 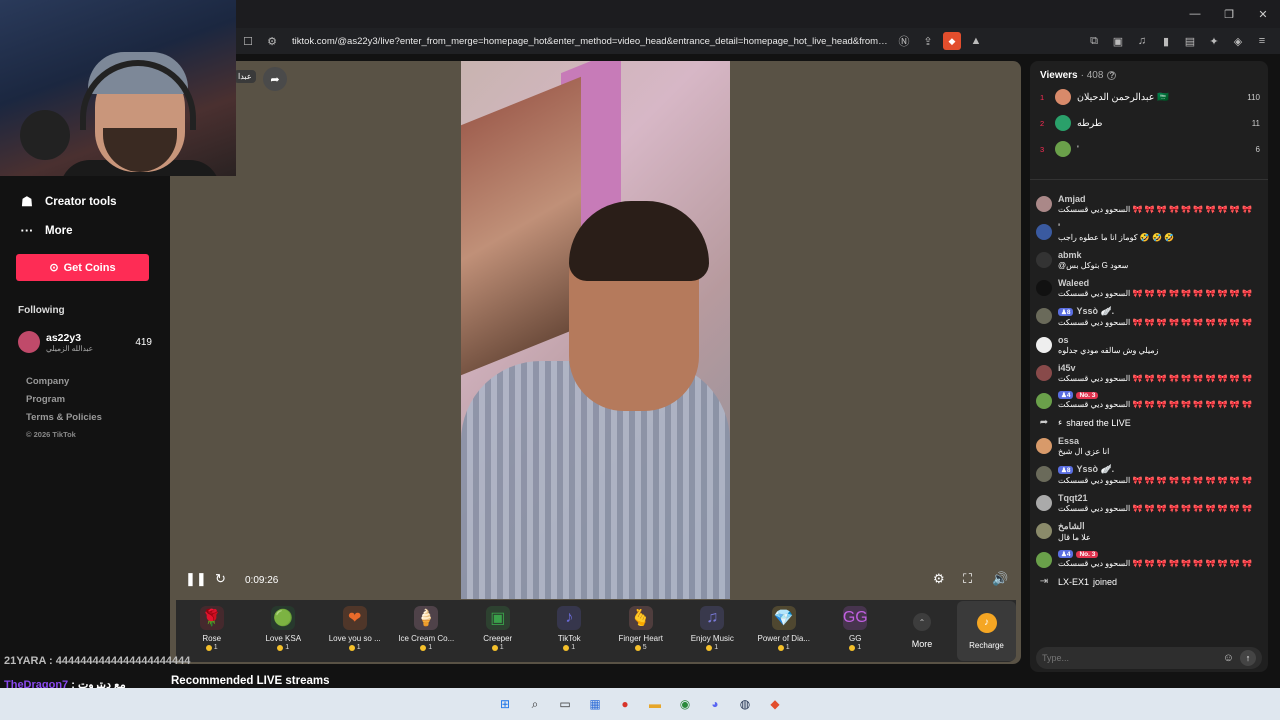 I want to click on following-account: as22y3 عبدالله الزميلي 419, so click(x=85, y=342).